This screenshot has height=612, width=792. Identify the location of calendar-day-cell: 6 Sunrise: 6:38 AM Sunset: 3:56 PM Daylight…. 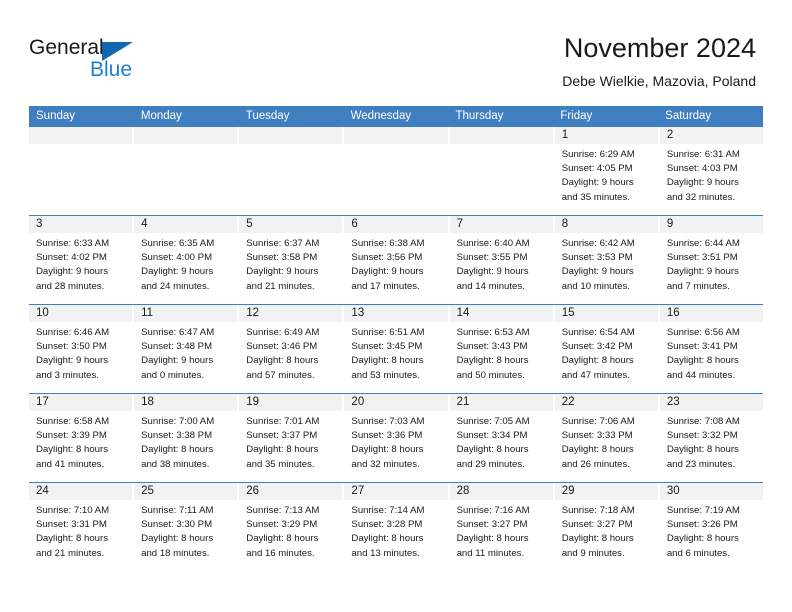
(397, 260).